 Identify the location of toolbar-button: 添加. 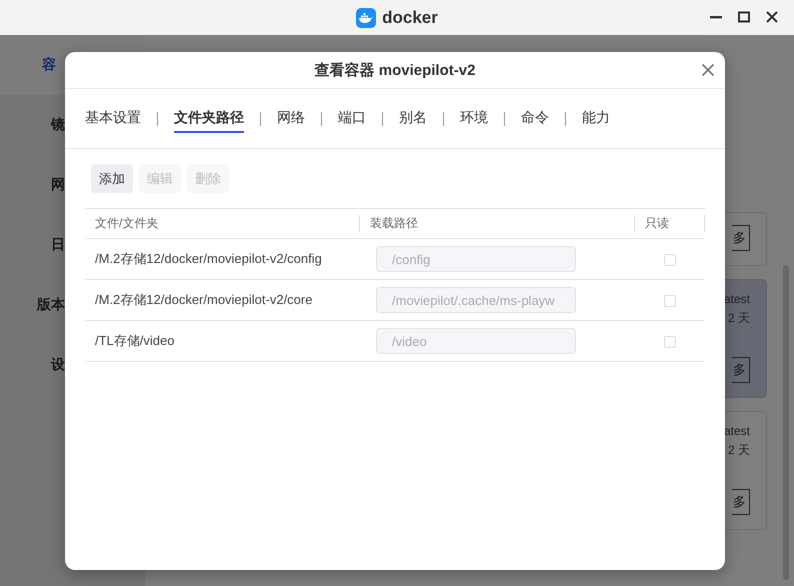
(112, 178).